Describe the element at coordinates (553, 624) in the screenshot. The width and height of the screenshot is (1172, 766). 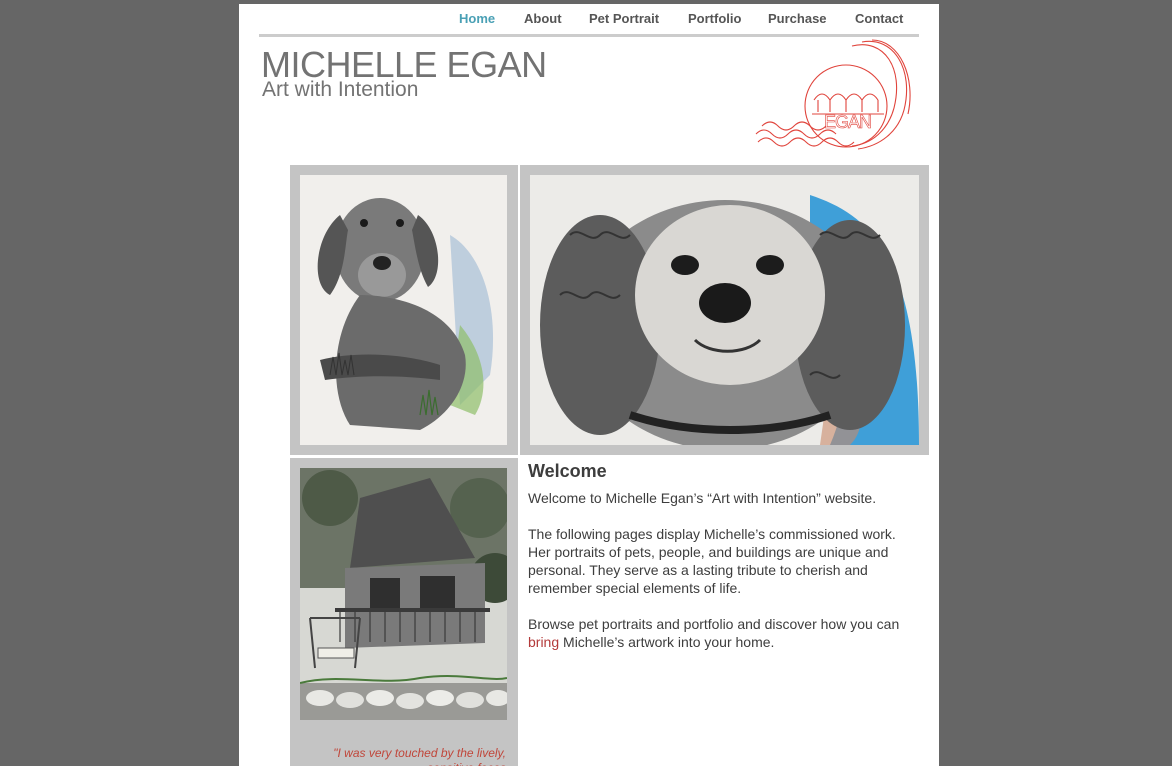
I see `cta-text: Browse` at that location.